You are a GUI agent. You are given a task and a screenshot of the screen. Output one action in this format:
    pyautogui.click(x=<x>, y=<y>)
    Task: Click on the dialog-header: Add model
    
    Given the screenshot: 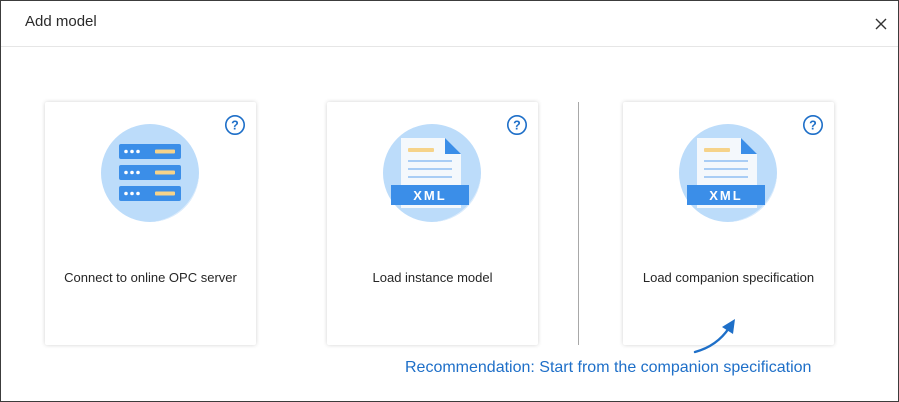 What is the action you would take?
    pyautogui.click(x=449, y=24)
    